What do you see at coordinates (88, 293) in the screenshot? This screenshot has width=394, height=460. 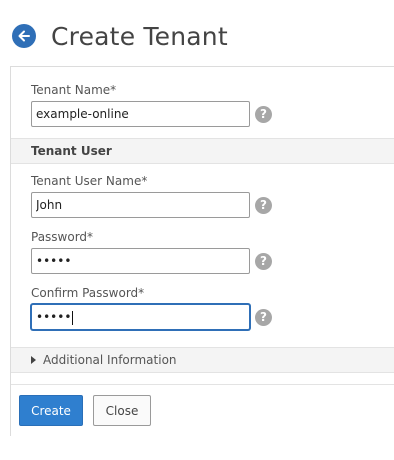 I see `confirm-password-label: Confirm Password*` at bounding box center [88, 293].